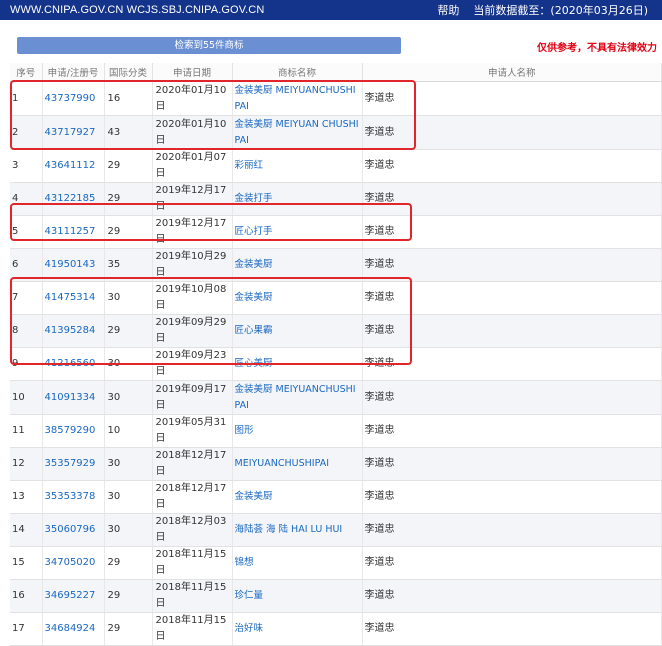  I want to click on reg-number-link: 41950143, so click(70, 264).